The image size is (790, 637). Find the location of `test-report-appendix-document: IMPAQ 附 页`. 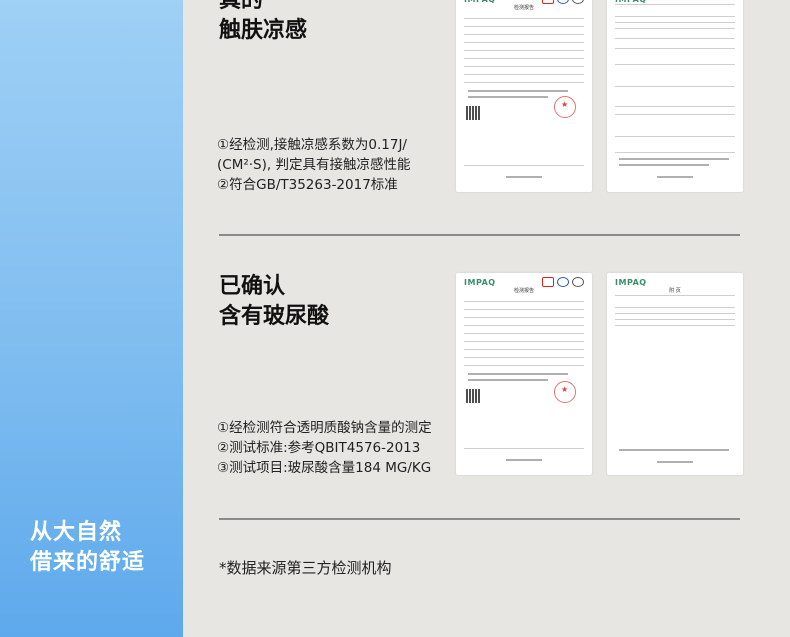

test-report-appendix-document: IMPAQ 附 页 is located at coordinates (675, 374).